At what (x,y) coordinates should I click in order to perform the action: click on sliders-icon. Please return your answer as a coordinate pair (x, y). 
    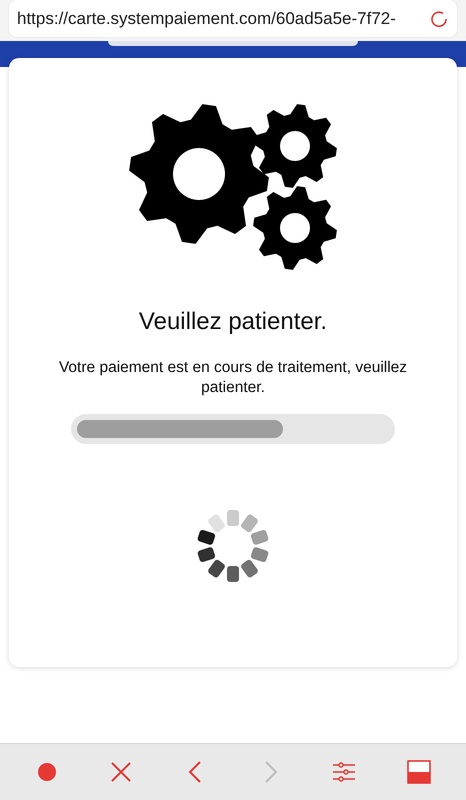
    Looking at the image, I should click on (344, 772).